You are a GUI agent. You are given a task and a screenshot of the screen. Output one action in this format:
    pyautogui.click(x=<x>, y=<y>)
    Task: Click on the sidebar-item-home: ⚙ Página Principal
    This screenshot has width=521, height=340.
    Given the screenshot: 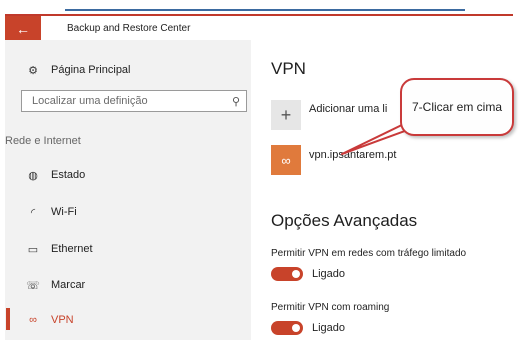 What is the action you would take?
    pyautogui.click(x=128, y=70)
    